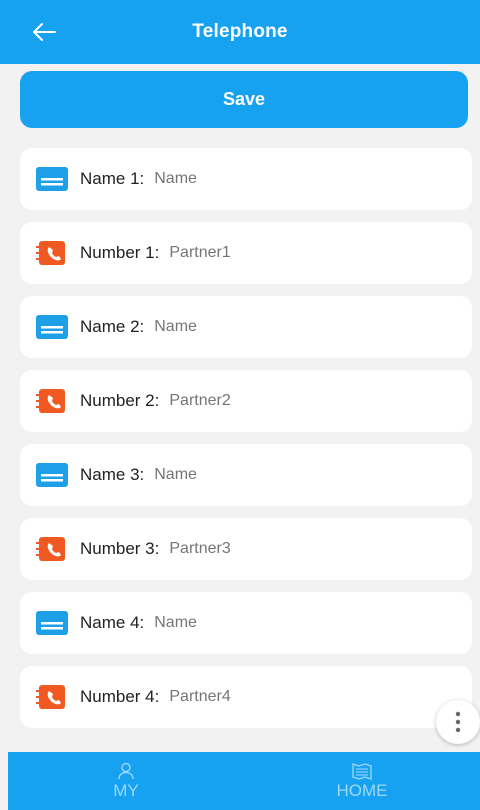 The width and height of the screenshot is (480, 810). I want to click on arrow-left-icon, so click(44, 32).